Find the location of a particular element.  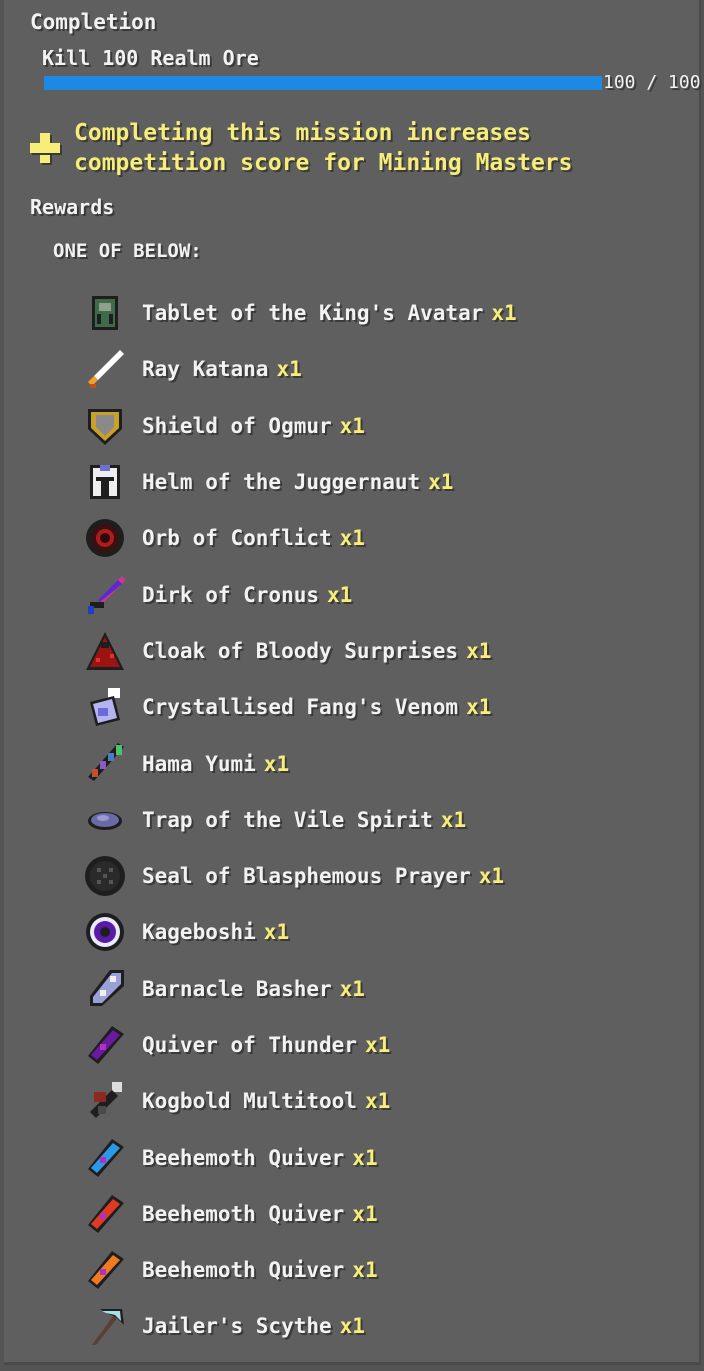

reward-item-name: Quiver of Thunder is located at coordinates (249, 1045).